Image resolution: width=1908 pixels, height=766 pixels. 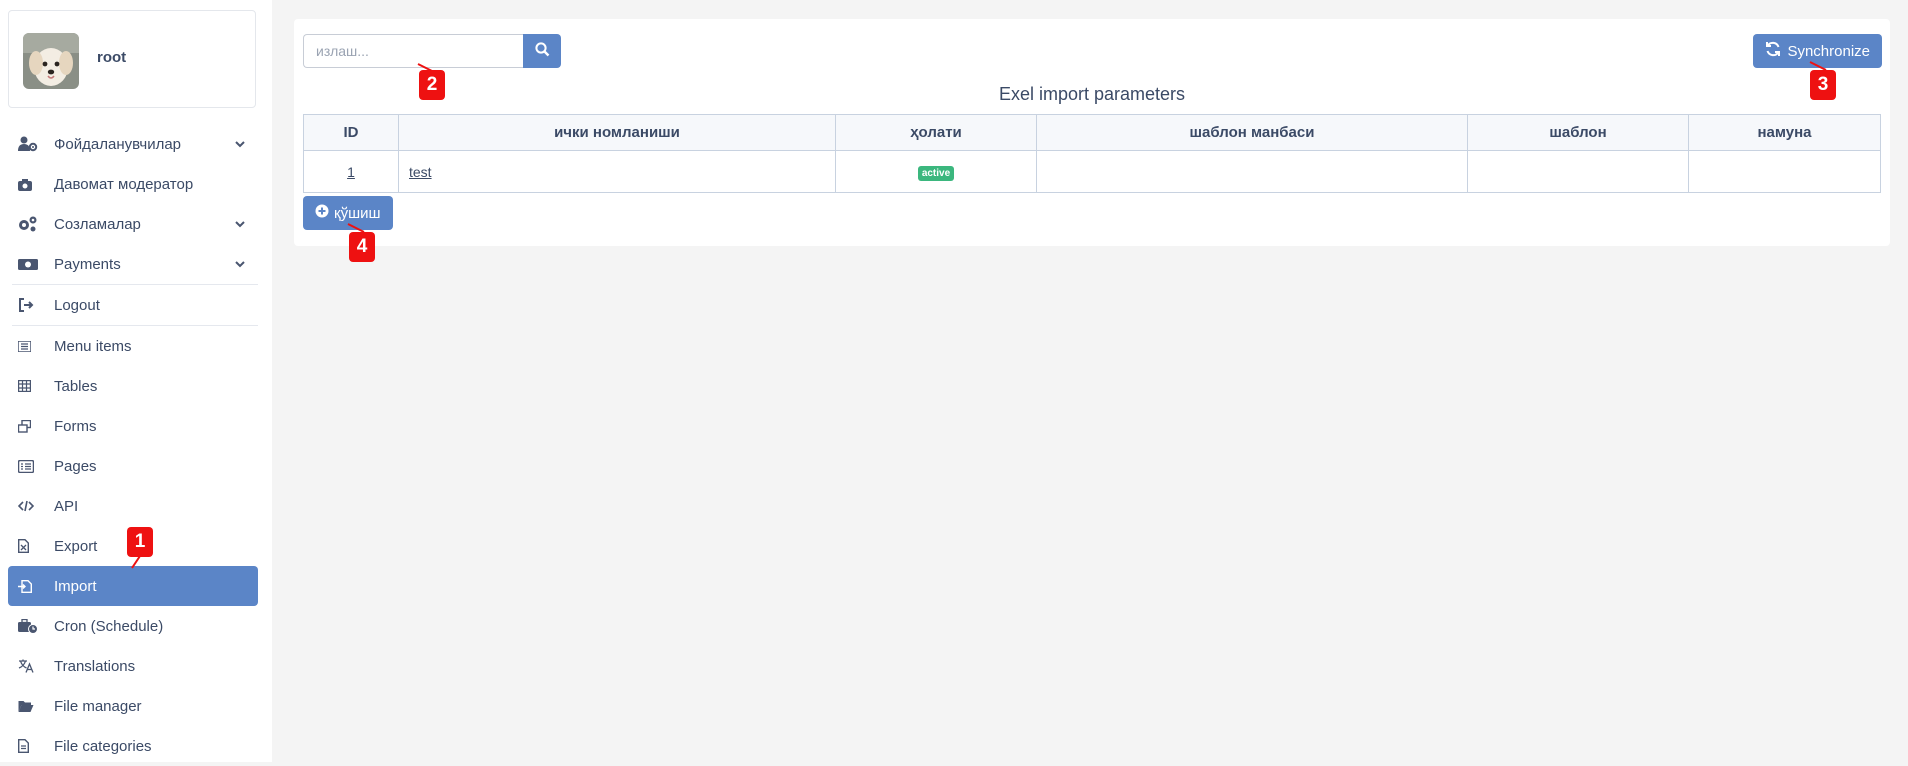 What do you see at coordinates (124, 184) in the screenshot?
I see `sidebar-item-label: Давомат модератор` at bounding box center [124, 184].